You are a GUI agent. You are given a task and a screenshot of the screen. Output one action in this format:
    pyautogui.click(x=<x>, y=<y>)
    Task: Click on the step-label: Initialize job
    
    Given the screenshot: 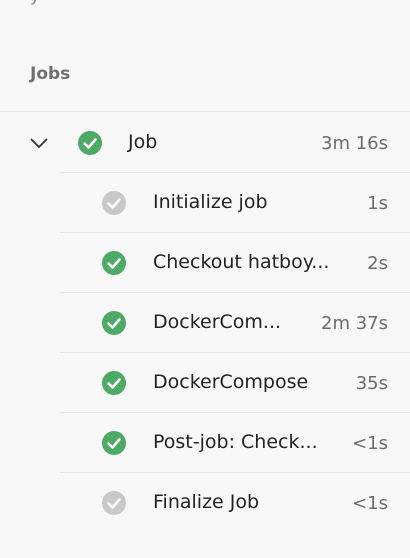 What is the action you would take?
    pyautogui.click(x=210, y=202)
    